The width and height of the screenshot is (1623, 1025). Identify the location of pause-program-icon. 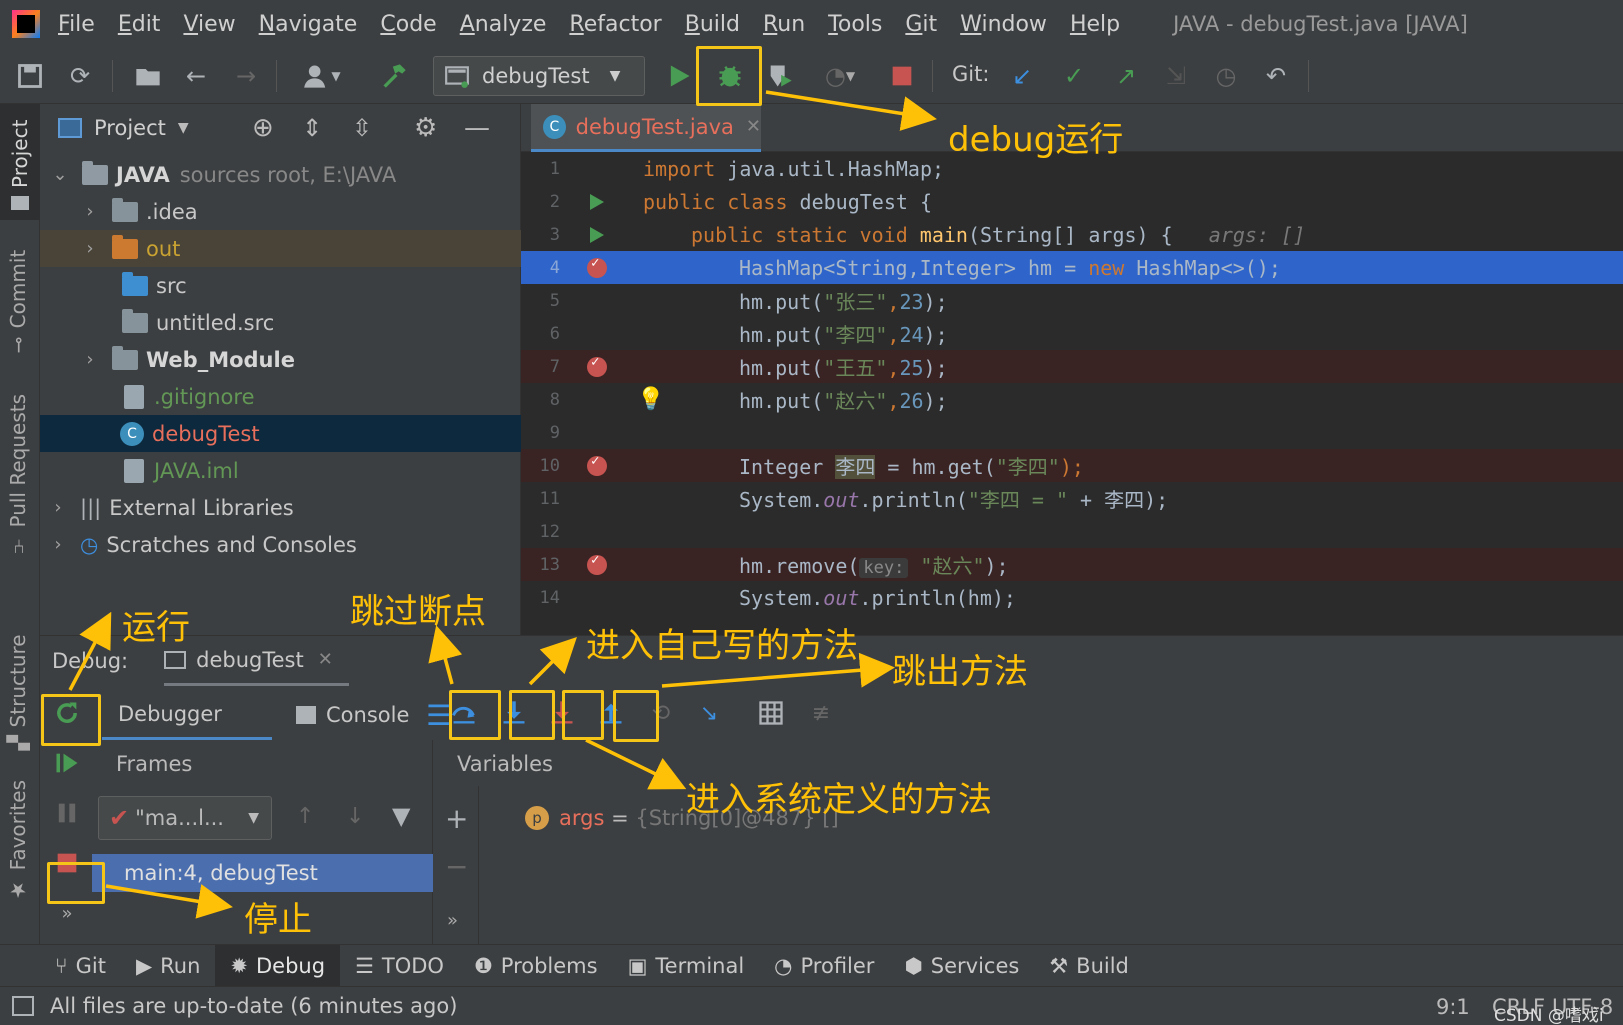
(67, 813).